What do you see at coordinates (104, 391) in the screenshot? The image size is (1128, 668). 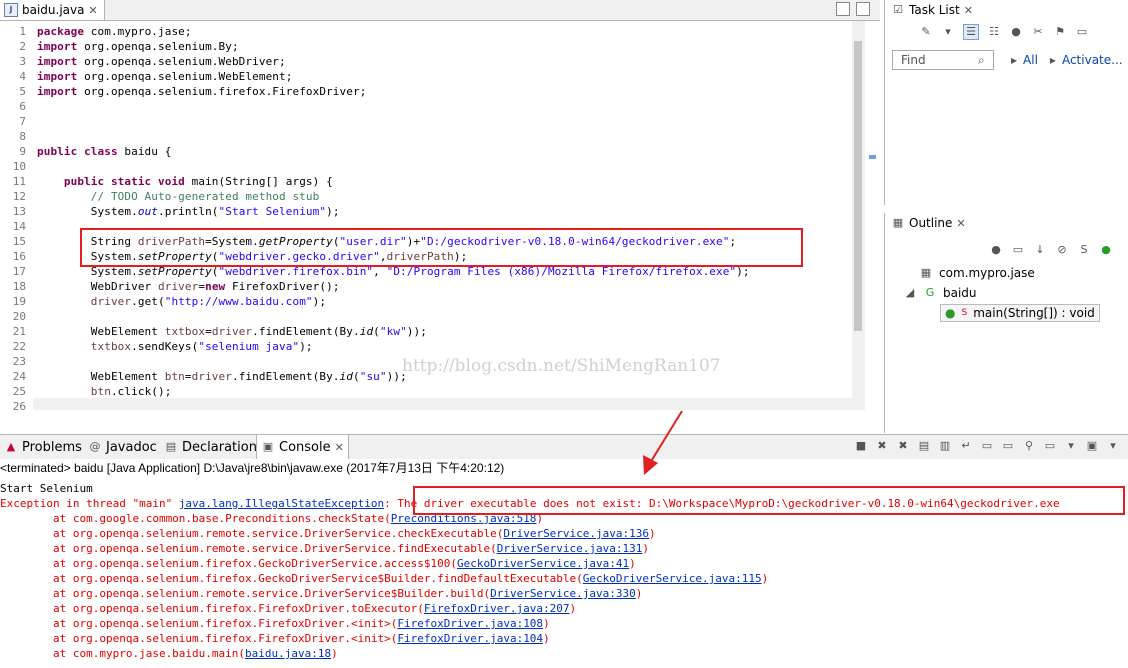 I see `code-line: btn.click();` at bounding box center [104, 391].